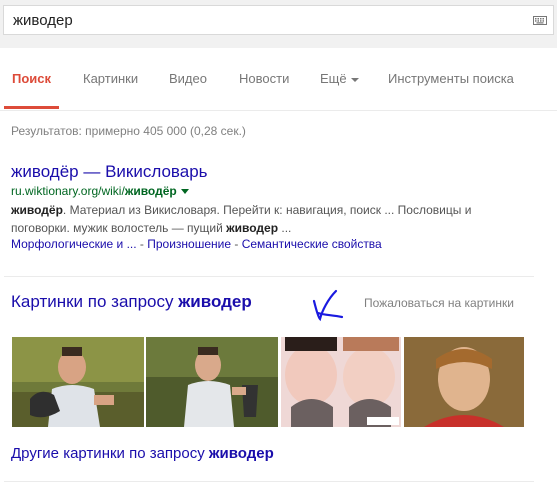 Image resolution: width=557 pixels, height=491 pixels. What do you see at coordinates (333, 78) in the screenshot?
I see `tab-more-label: Ещё` at bounding box center [333, 78].